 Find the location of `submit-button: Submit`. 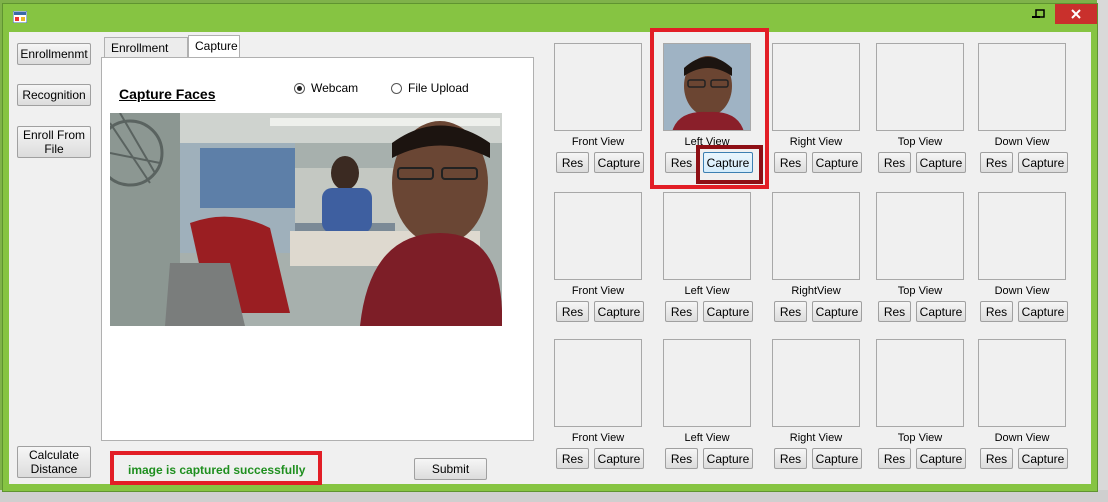

submit-button: Submit is located at coordinates (450, 469).